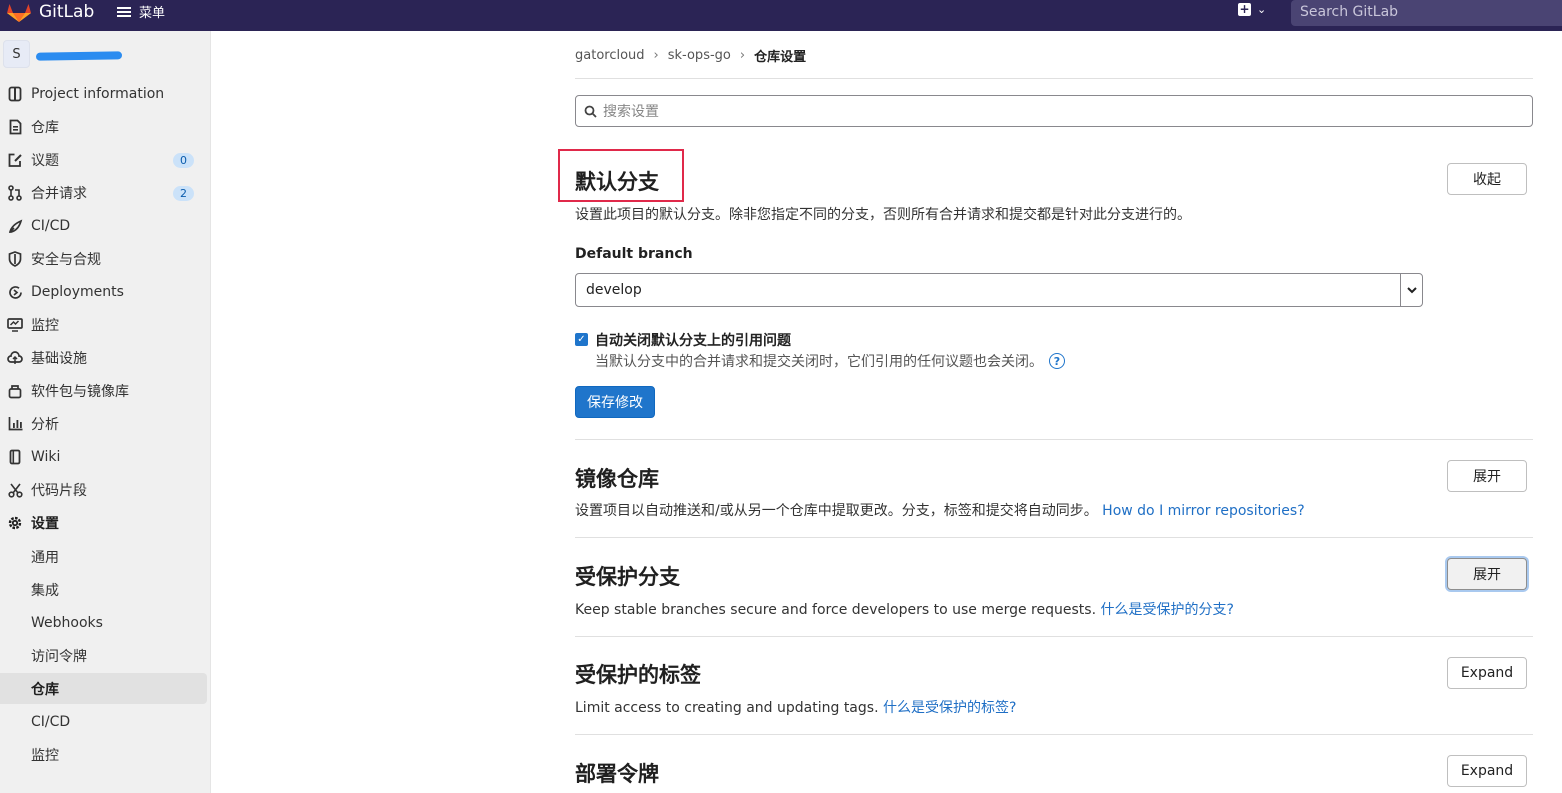 The height and width of the screenshot is (793, 1562). What do you see at coordinates (581, 339) in the screenshot?
I see `auto-close-checkbox: ✓` at bounding box center [581, 339].